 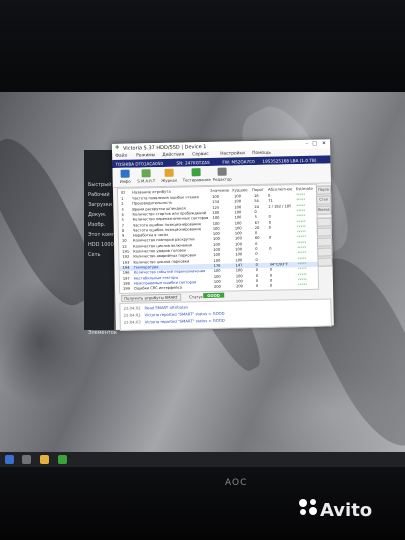 What do you see at coordinates (200, 154) in the screenshot?
I see `menu-service: Сервис` at bounding box center [200, 154].